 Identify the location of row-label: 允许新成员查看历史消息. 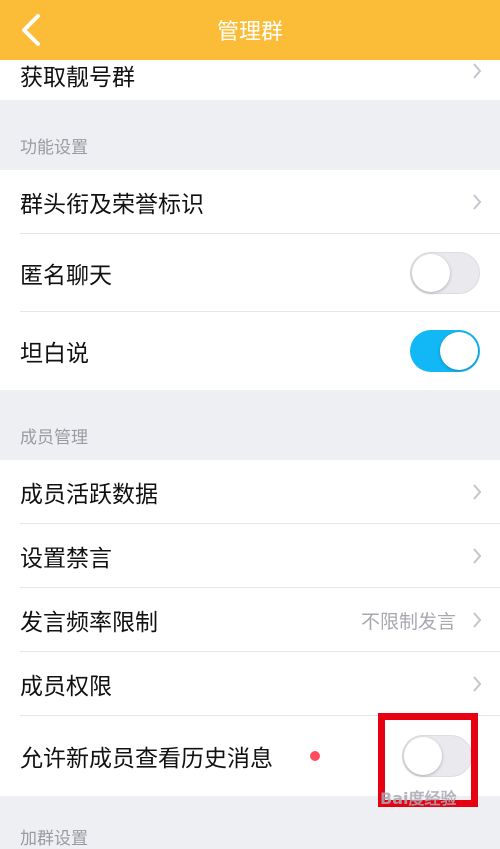
(146, 759).